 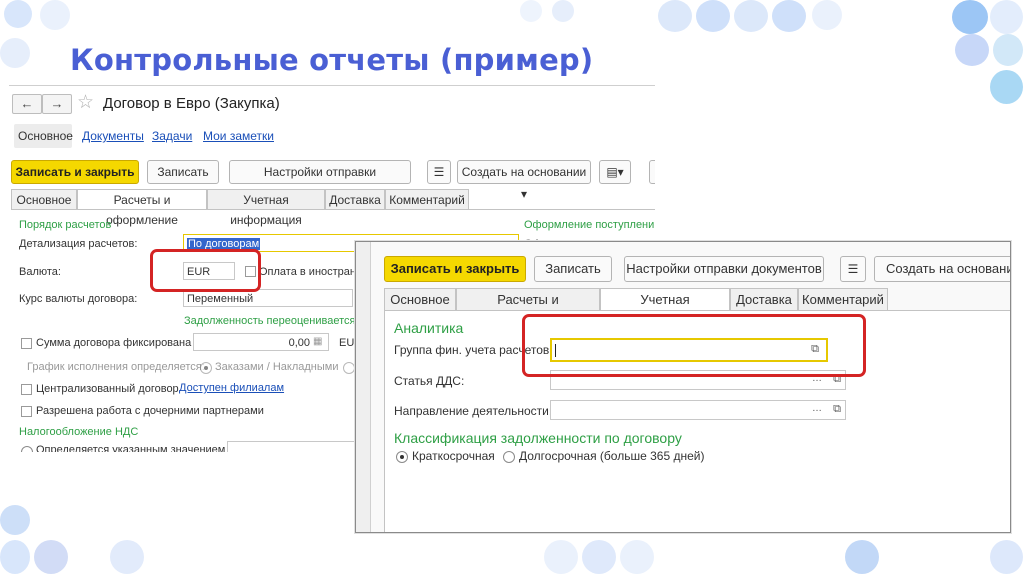 I want to click on back-icon: ←, so click(x=27, y=104).